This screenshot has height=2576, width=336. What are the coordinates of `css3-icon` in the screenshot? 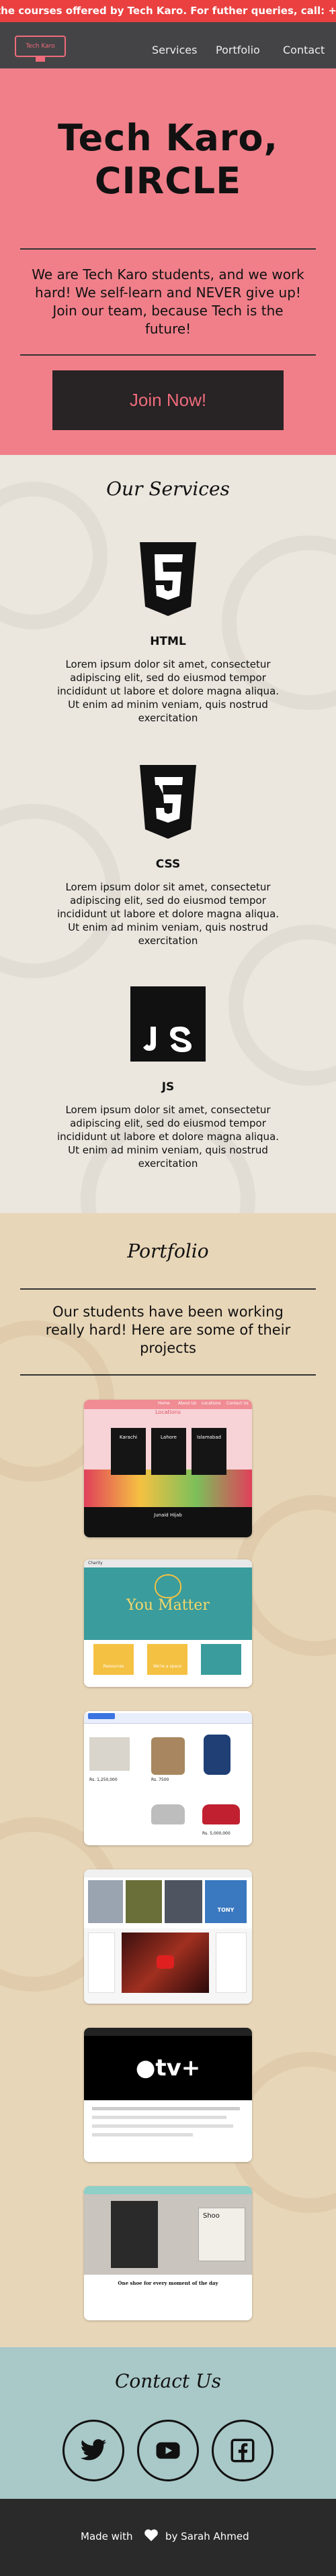 It's located at (168, 802).